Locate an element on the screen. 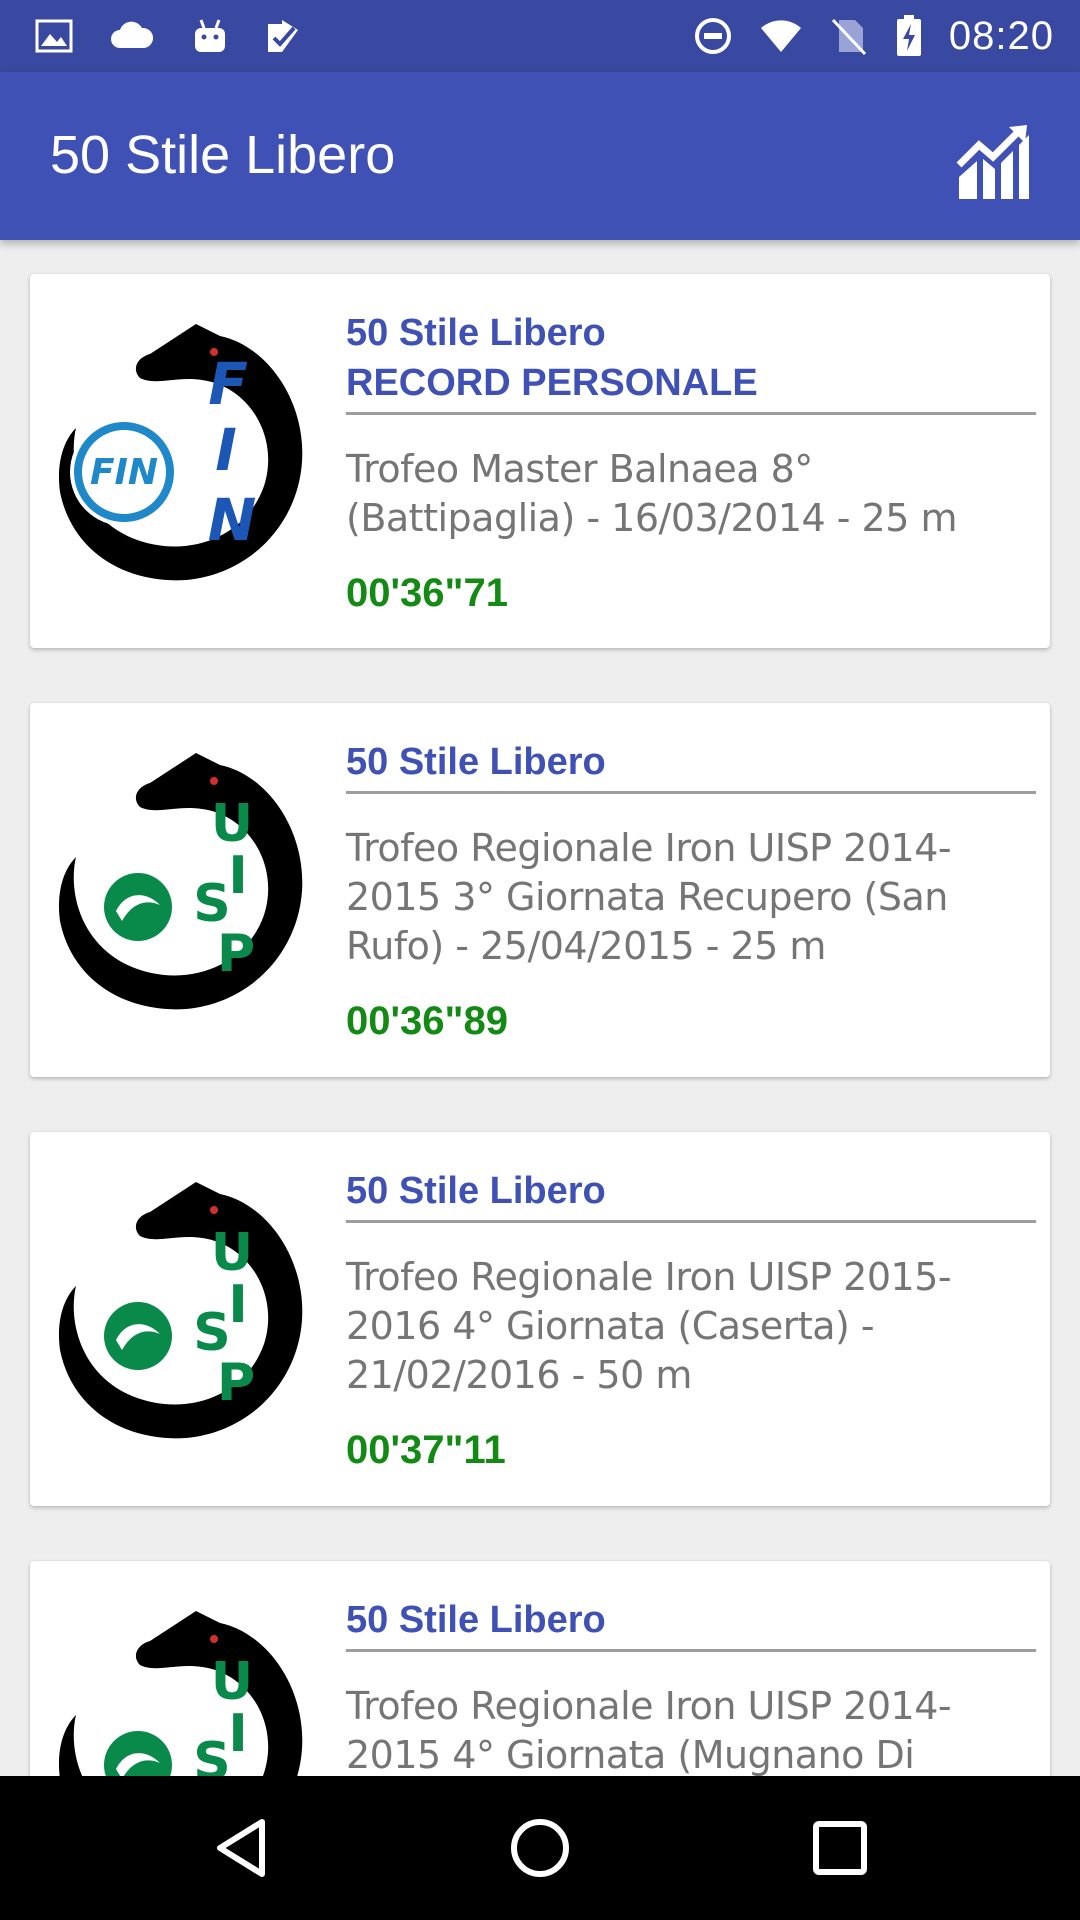 The image size is (1080, 1920). wifi-icon is located at coordinates (780, 36).